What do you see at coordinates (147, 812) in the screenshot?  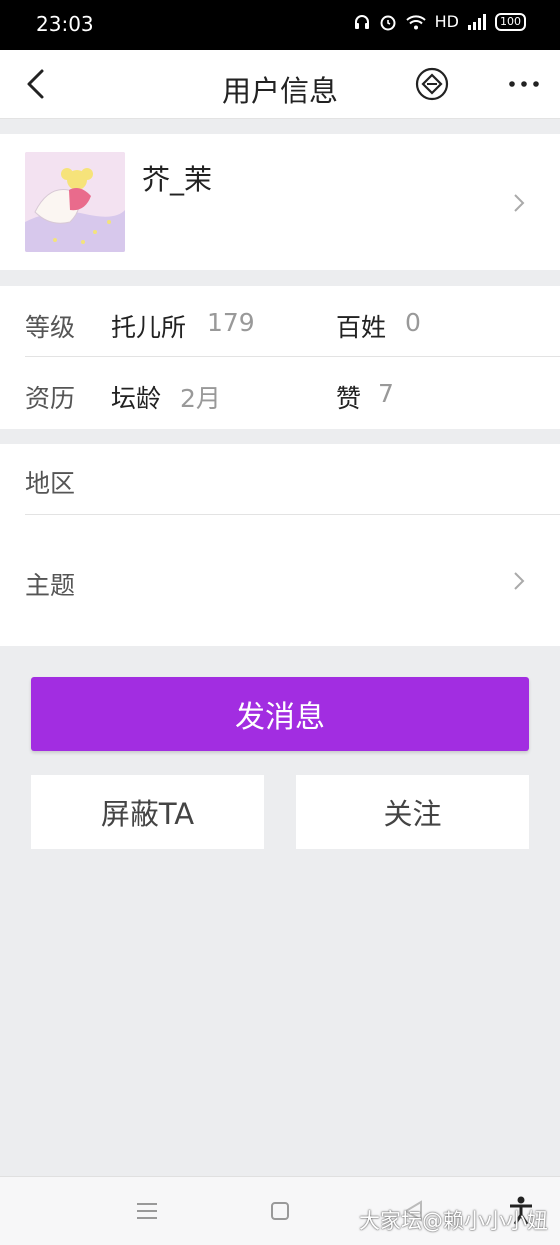 I see `block-button: 屏蔽TA` at bounding box center [147, 812].